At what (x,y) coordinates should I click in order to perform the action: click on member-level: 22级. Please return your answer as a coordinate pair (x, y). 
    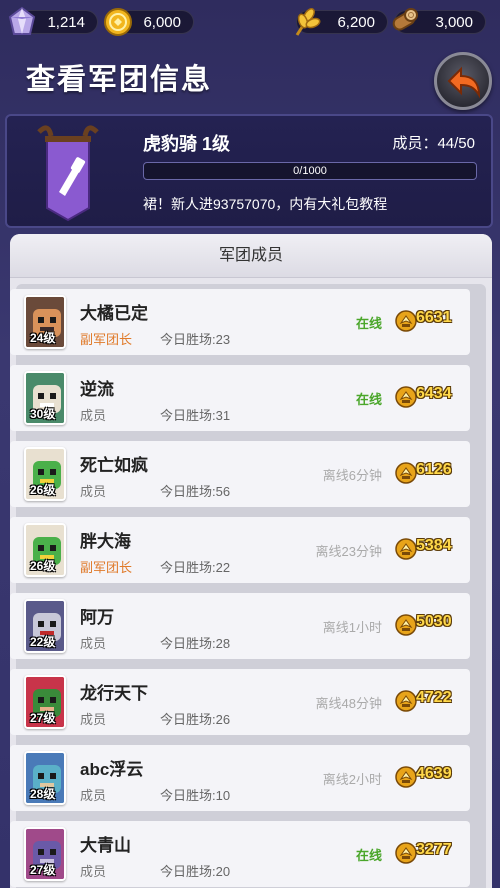
    Looking at the image, I should click on (43, 642).